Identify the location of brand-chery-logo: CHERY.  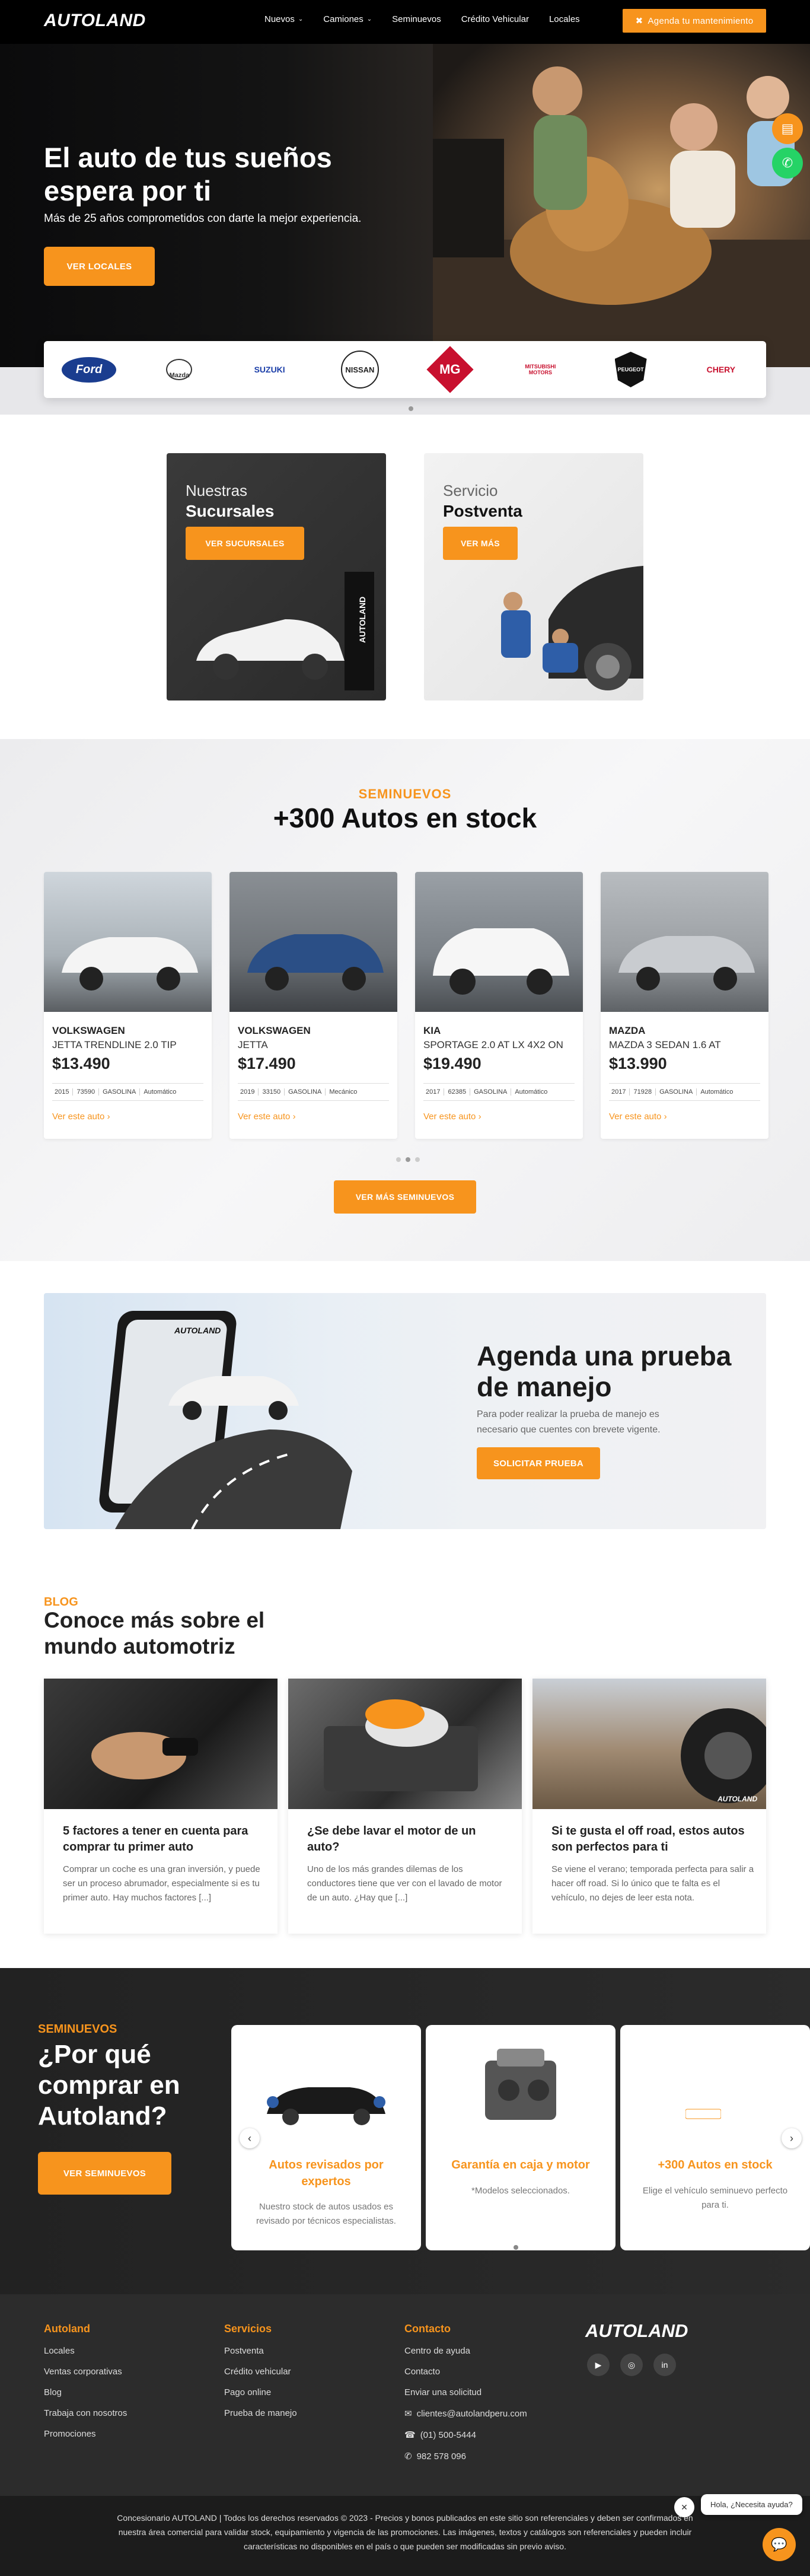
(721, 369).